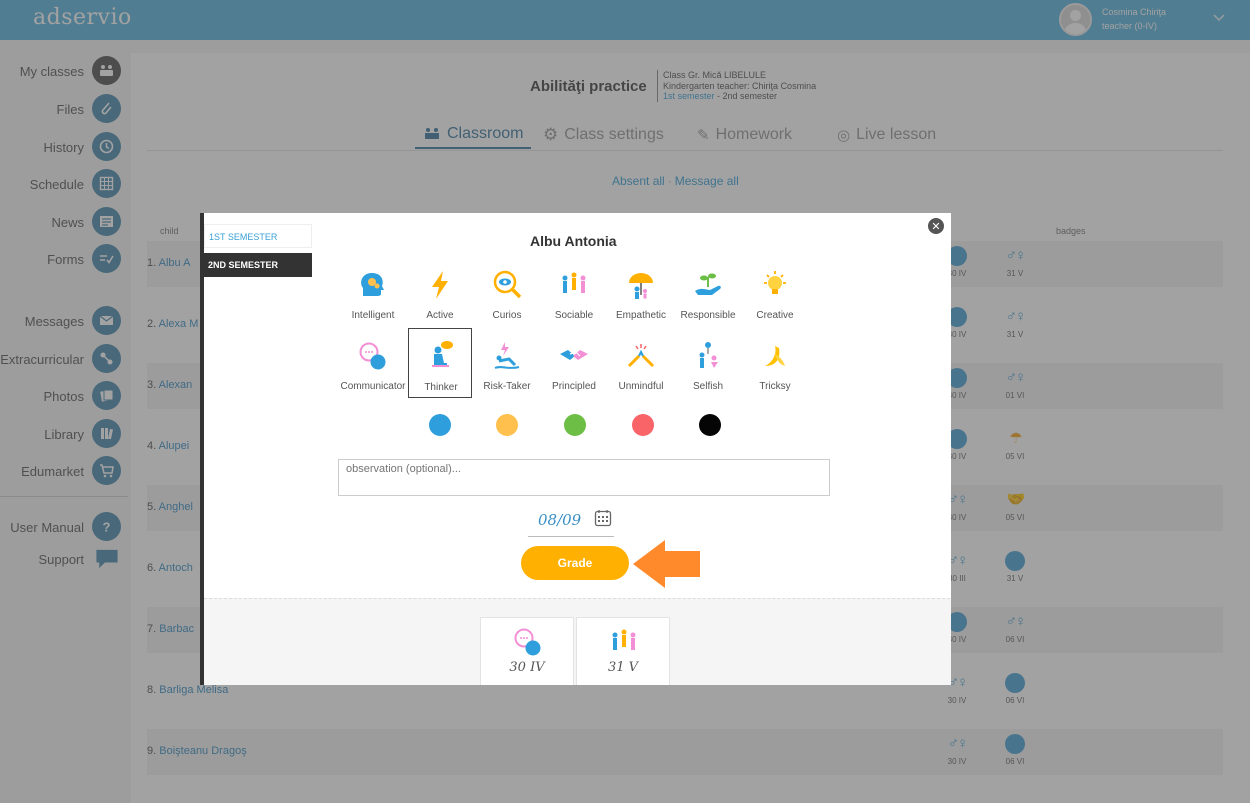 The width and height of the screenshot is (1250, 803). What do you see at coordinates (643, 425) in the screenshot?
I see `color-option-red` at bounding box center [643, 425].